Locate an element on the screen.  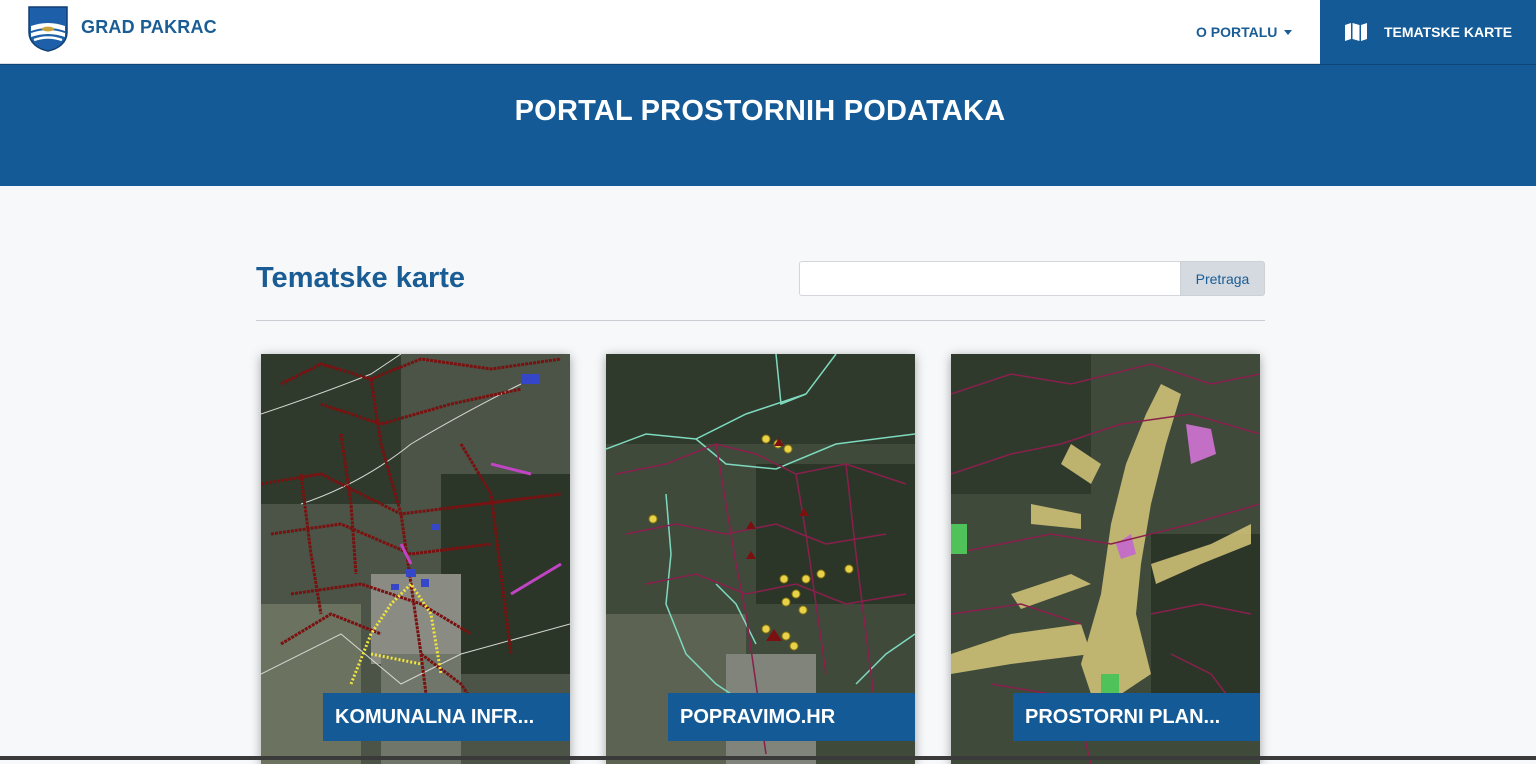
nav-thematic-maps-label: TEMATSKE KARTE is located at coordinates (1448, 32).